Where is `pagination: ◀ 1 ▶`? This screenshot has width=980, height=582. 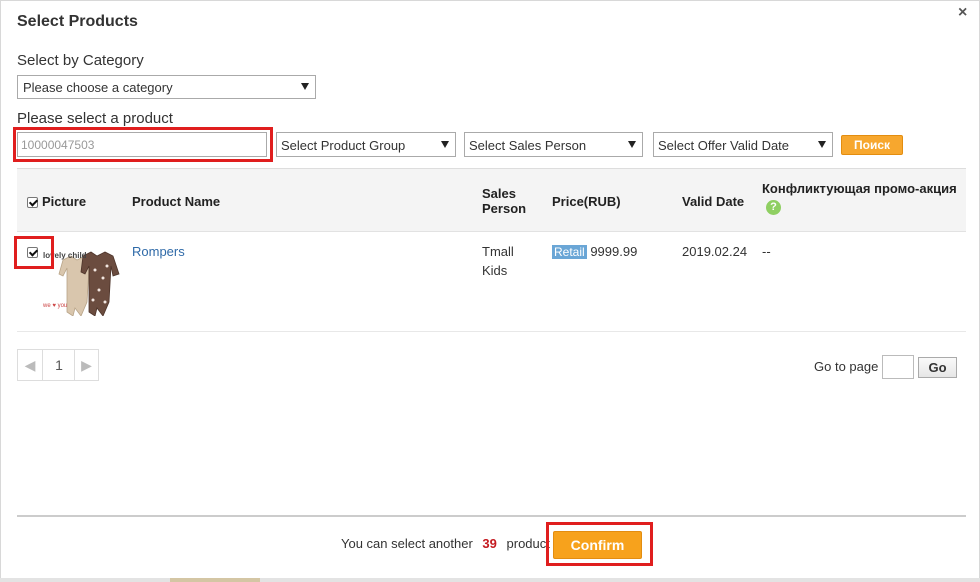 pagination: ◀ 1 ▶ is located at coordinates (58, 365).